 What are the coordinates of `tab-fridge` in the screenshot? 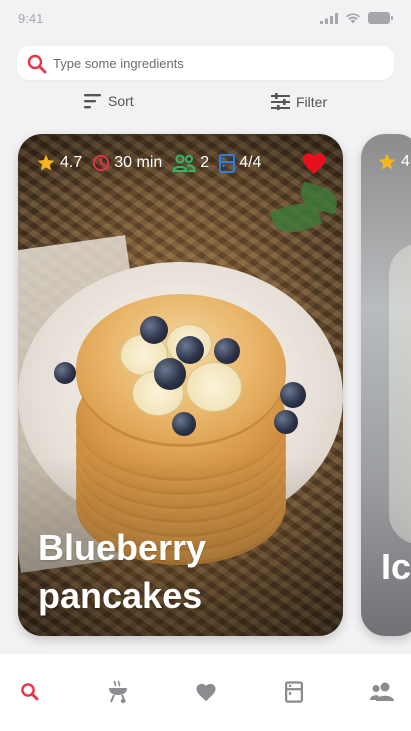 It's located at (294, 692).